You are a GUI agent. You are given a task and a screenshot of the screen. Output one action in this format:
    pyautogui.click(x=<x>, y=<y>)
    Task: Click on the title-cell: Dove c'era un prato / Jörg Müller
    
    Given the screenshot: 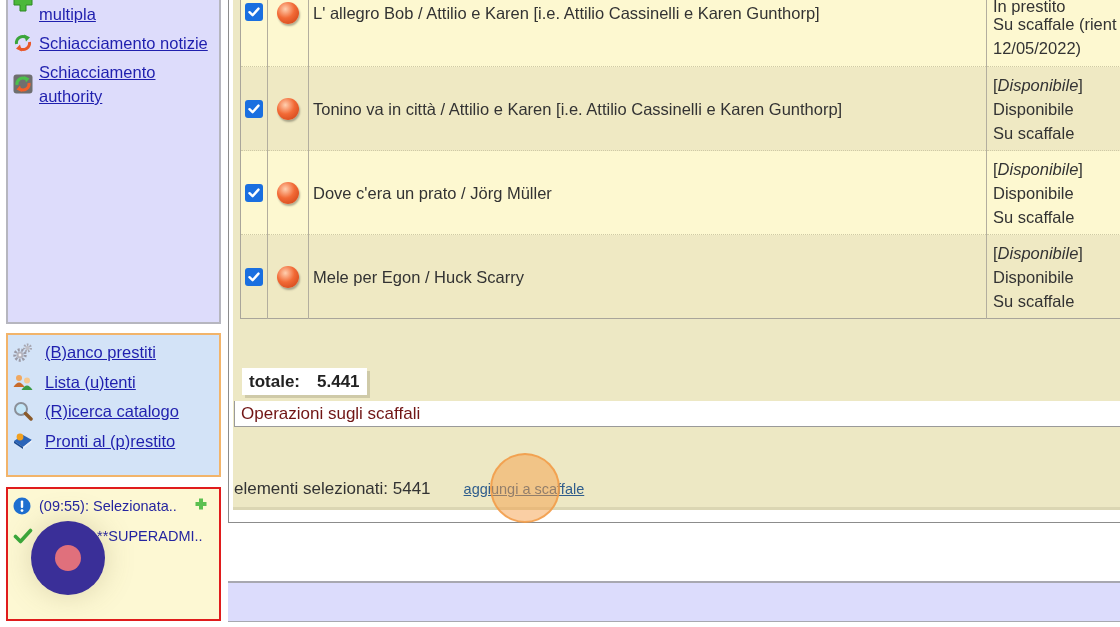 What is the action you would take?
    pyautogui.click(x=647, y=192)
    